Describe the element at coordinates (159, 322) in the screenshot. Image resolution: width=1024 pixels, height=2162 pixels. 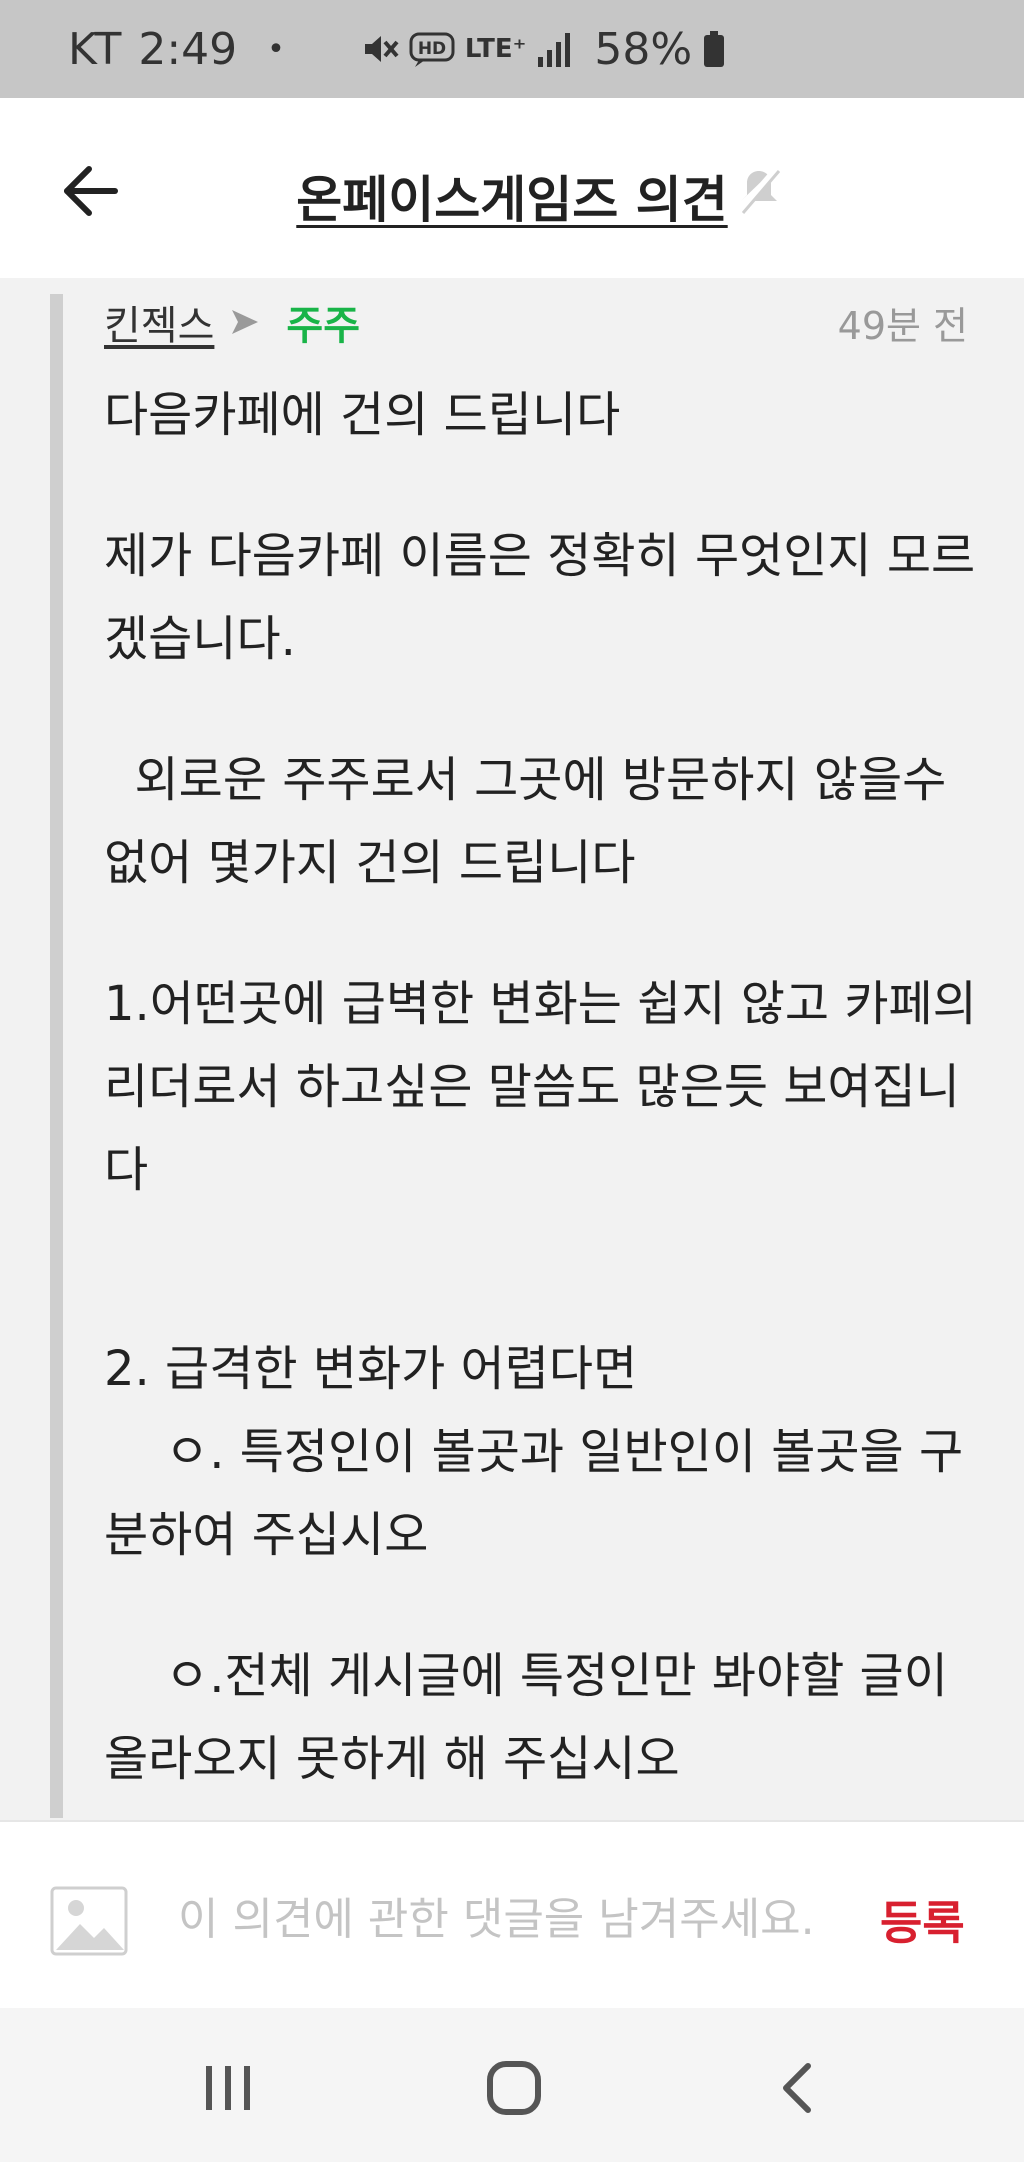
I see `author-name: 킨젝스` at that location.